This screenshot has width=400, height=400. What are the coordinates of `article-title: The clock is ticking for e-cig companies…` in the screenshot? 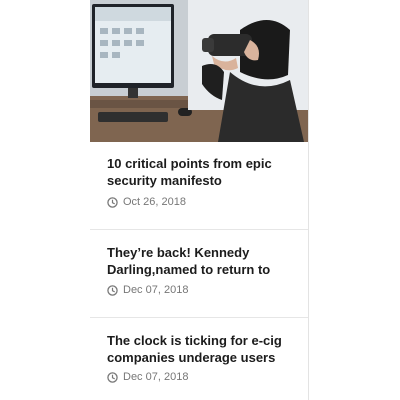 It's located at (194, 349).